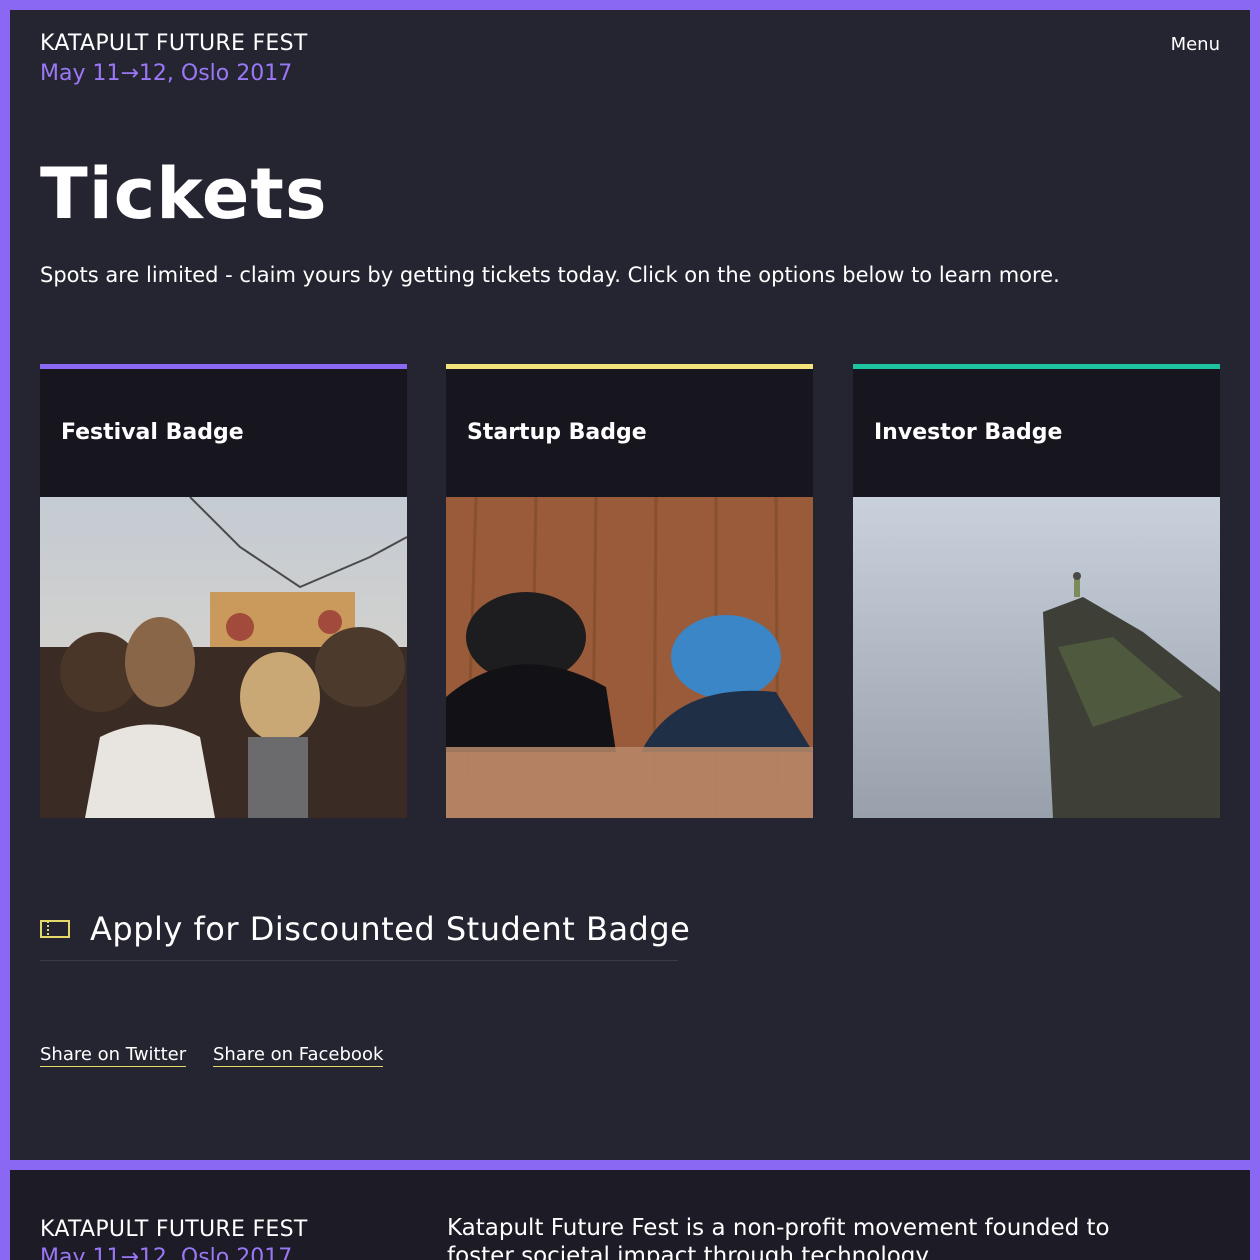  I want to click on footer-brand-name: KATAPULT FUTURE FEST, so click(174, 1230).